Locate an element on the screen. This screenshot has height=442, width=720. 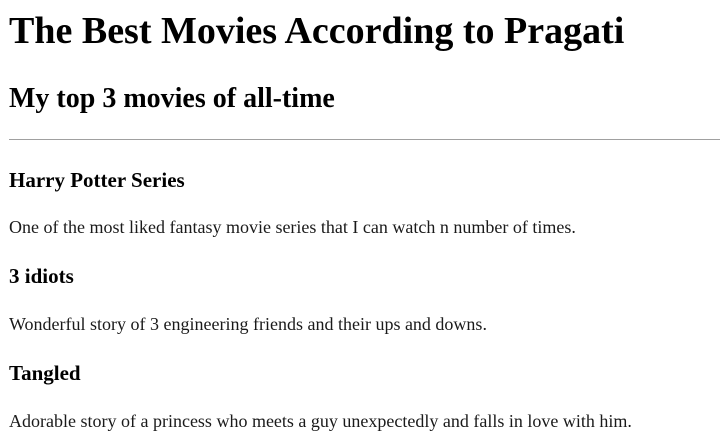
movie-title-3-idiots: 3 idiots is located at coordinates (41, 276).